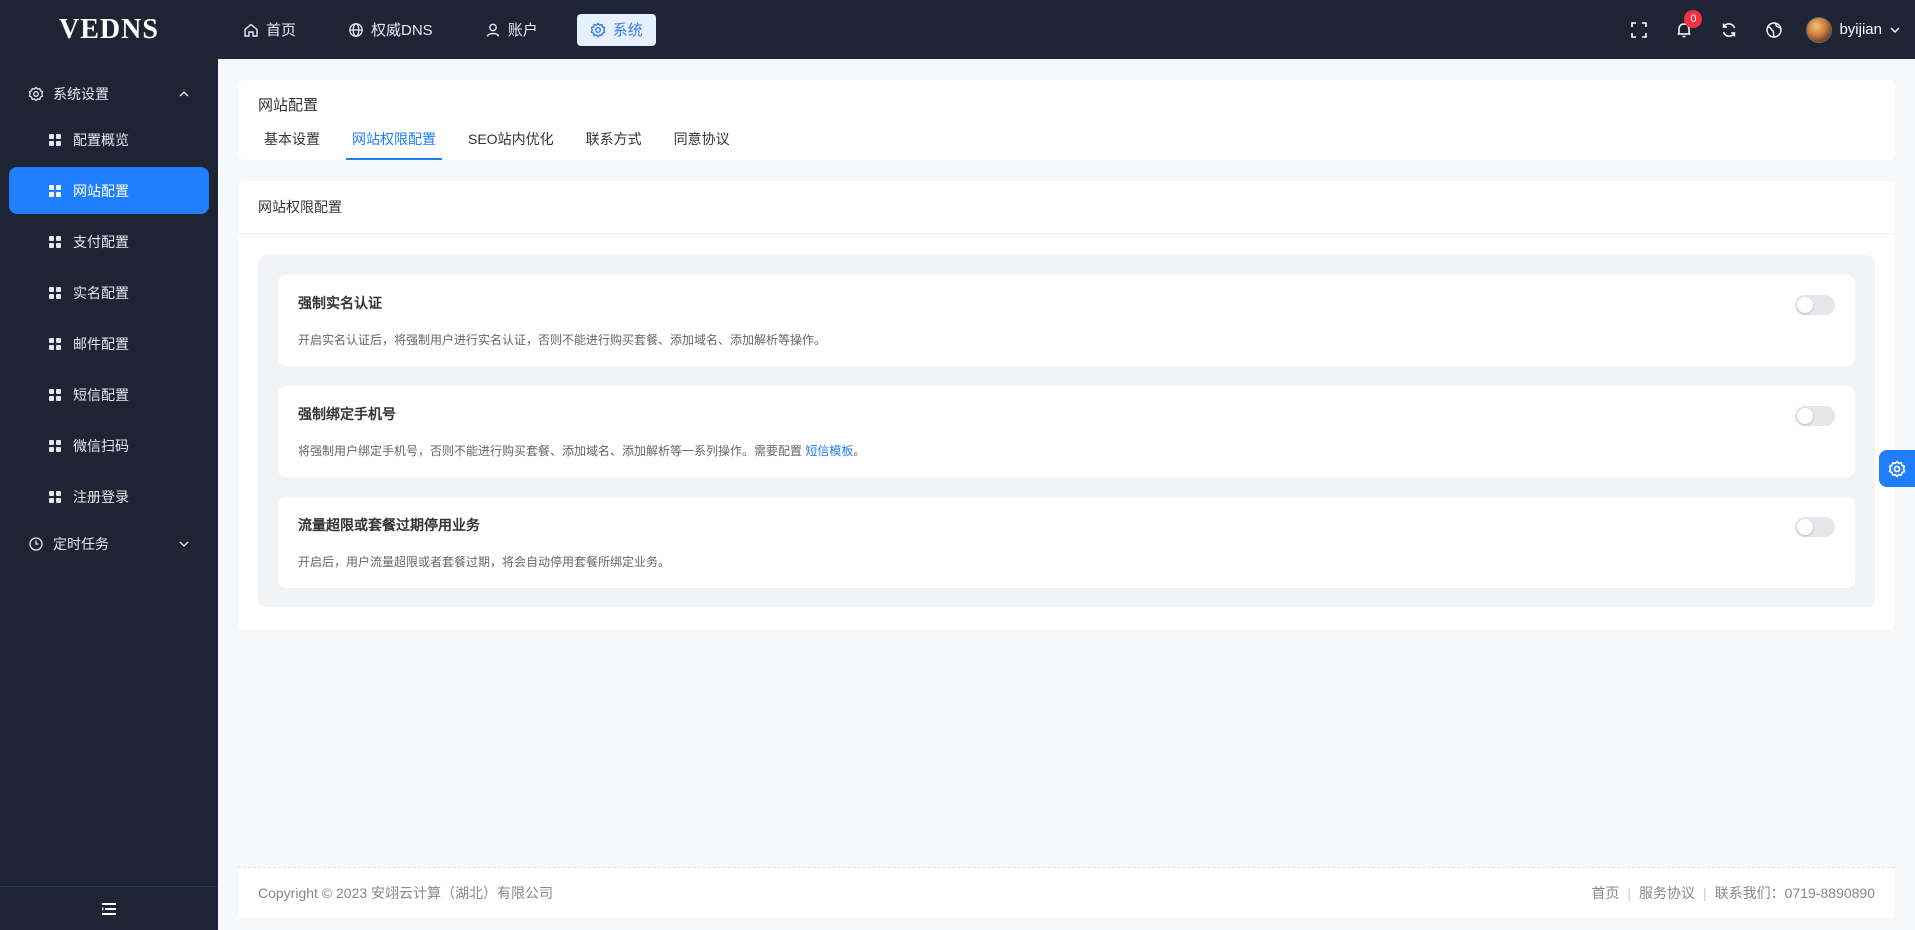  I want to click on setting-description-end: 。, so click(859, 451).